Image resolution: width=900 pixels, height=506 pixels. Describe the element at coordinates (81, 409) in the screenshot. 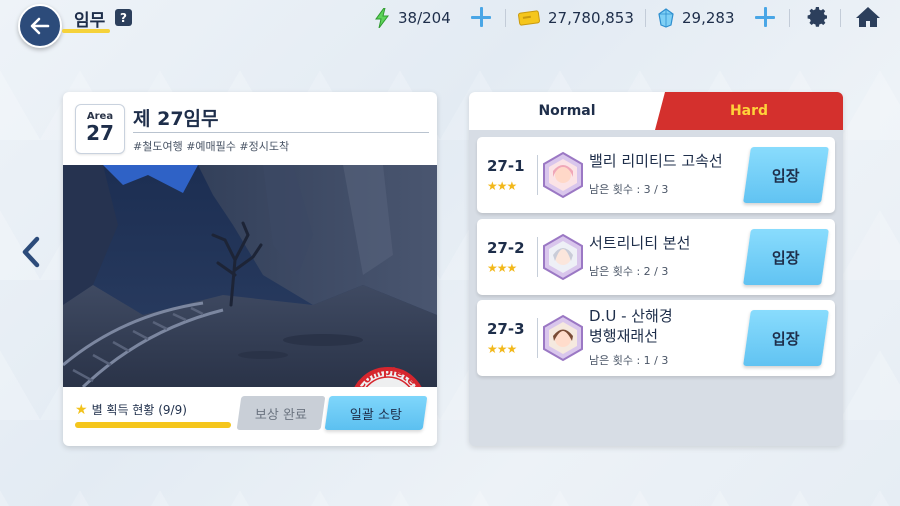

I see `star-icon: ★` at that location.